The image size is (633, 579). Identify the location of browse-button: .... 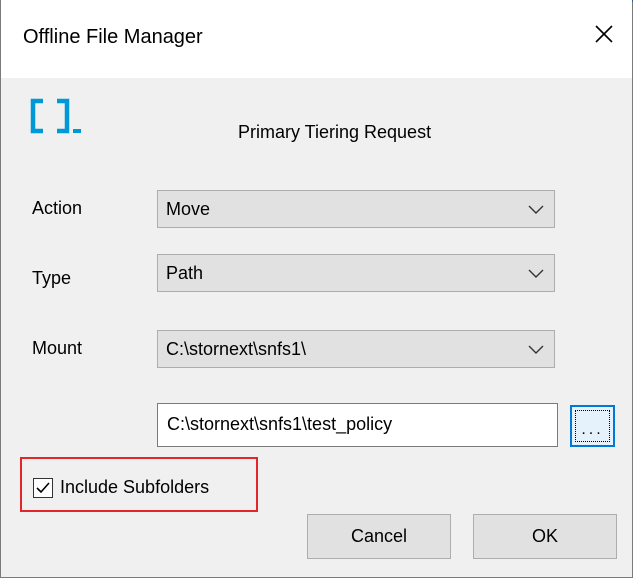
(592, 426).